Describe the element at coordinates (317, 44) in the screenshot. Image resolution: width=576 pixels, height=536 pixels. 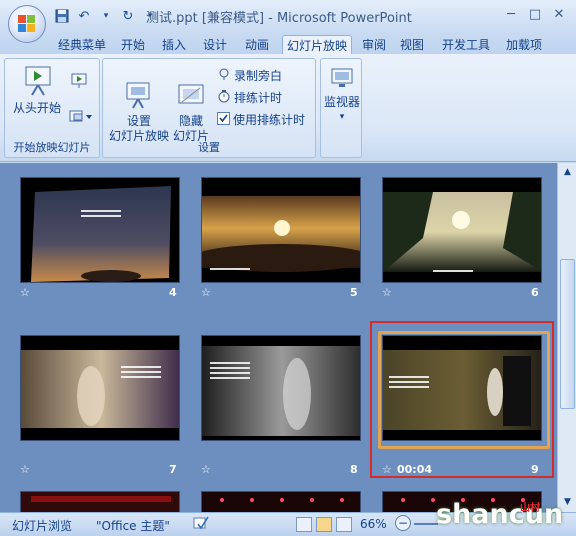
I see `tab-slide-show: 幻灯片放映` at that location.